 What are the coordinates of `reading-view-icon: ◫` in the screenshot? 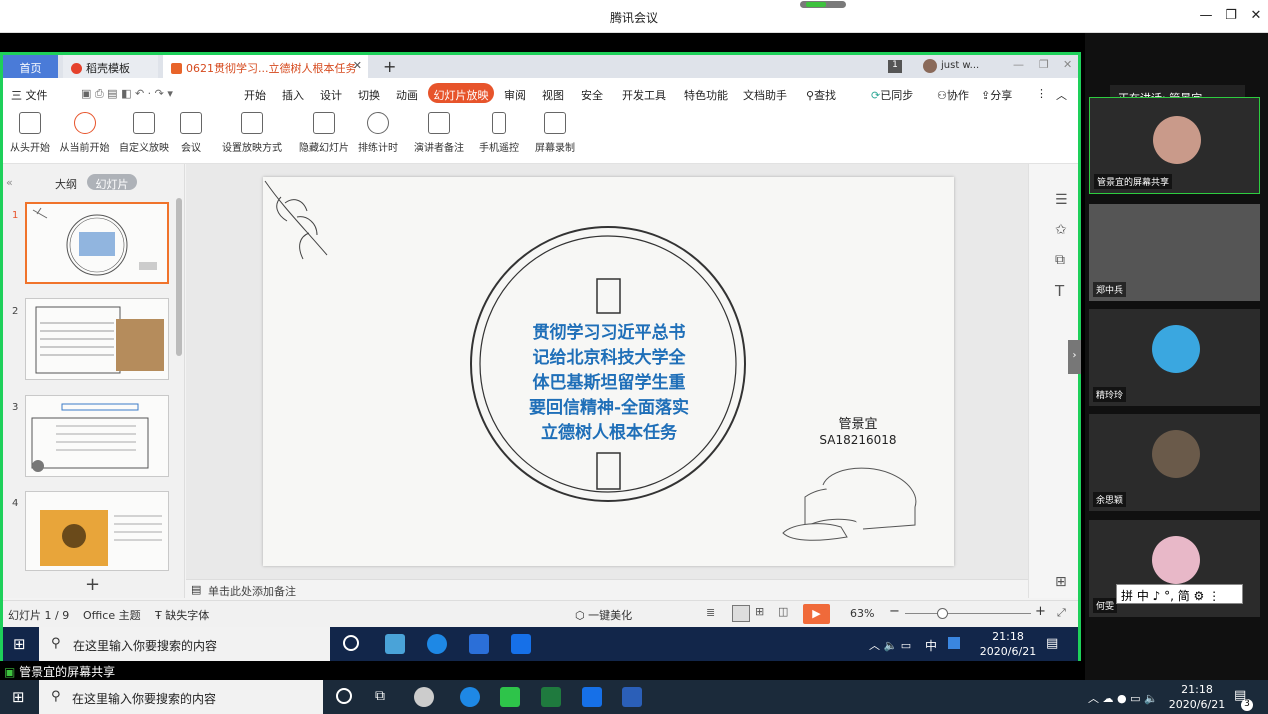 It's located at (783, 611).